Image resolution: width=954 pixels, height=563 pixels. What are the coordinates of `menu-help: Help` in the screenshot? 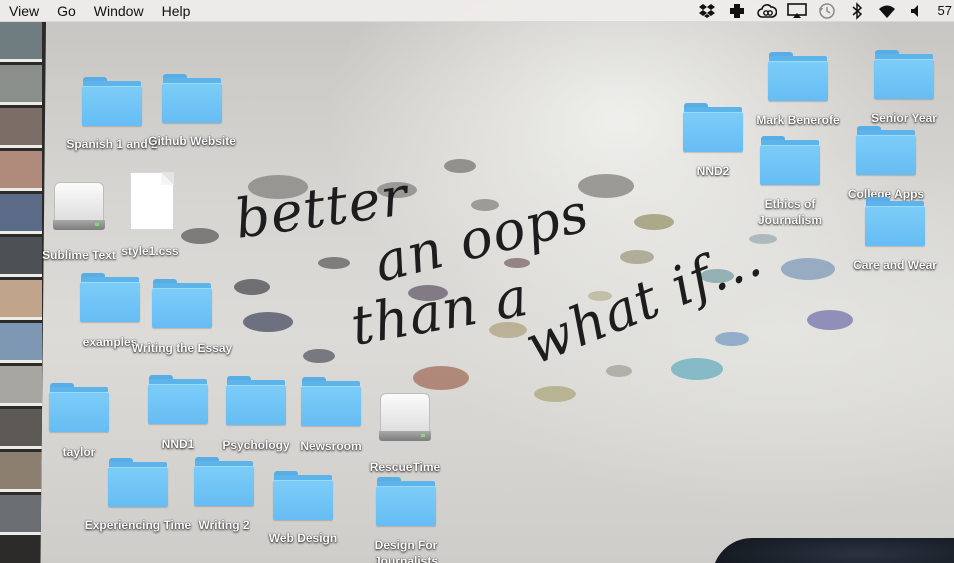 It's located at (176, 11).